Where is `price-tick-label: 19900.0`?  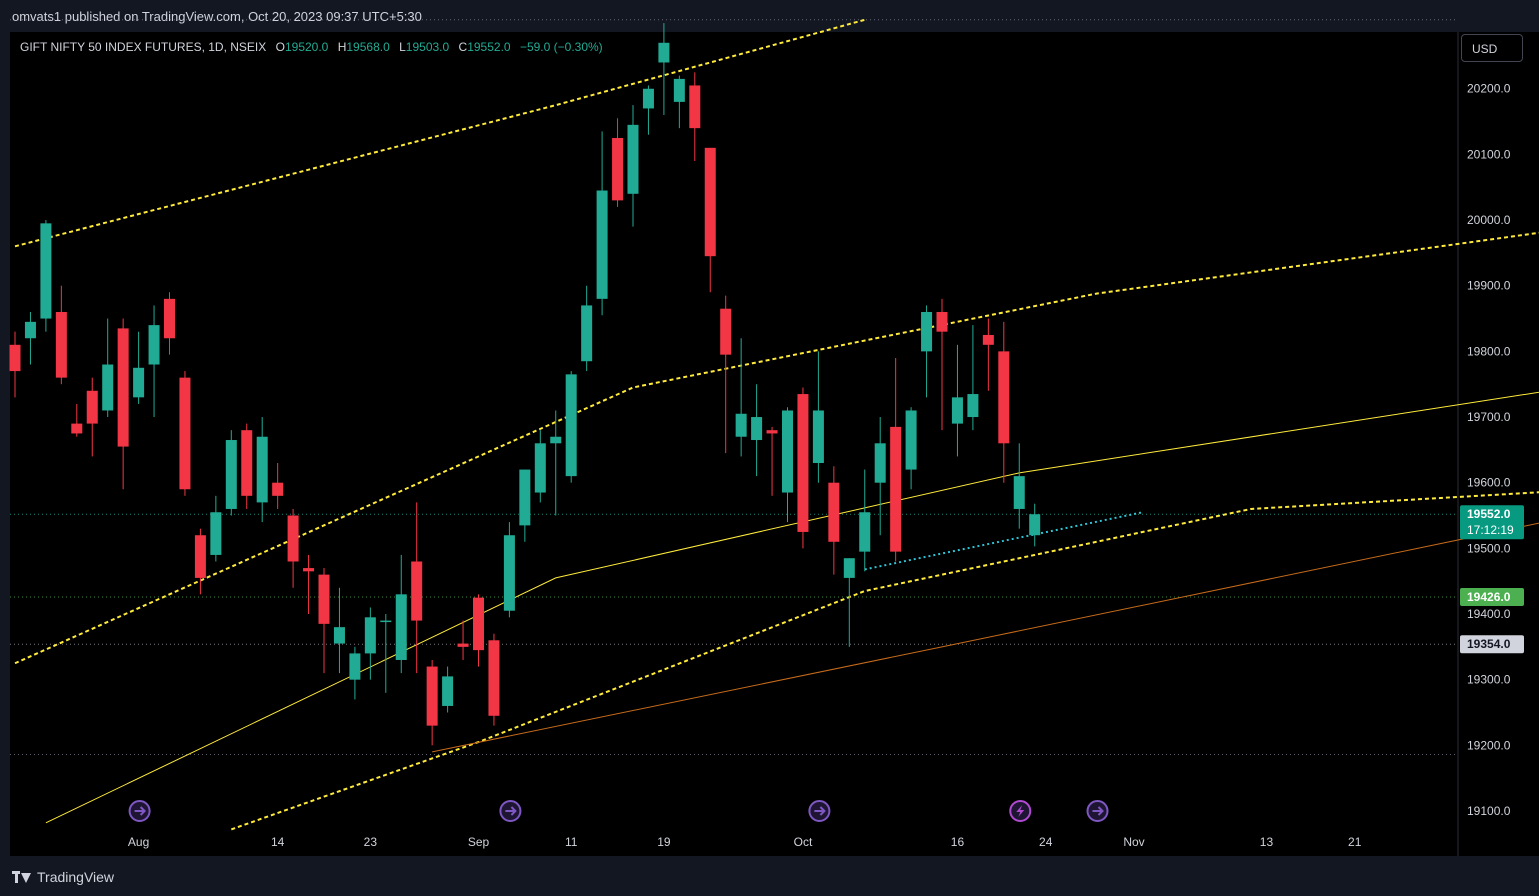
price-tick-label: 19900.0 is located at coordinates (1489, 286).